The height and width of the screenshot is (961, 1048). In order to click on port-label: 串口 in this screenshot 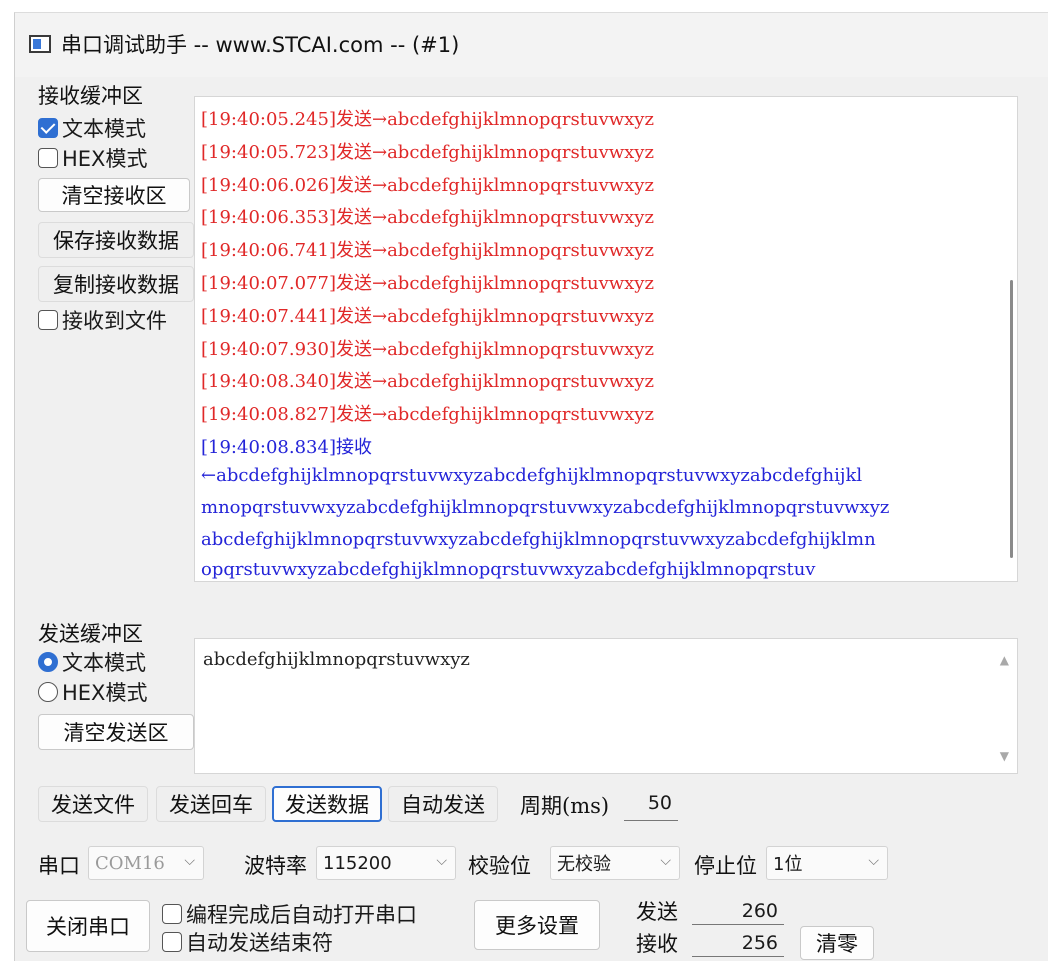, I will do `click(59, 866)`.